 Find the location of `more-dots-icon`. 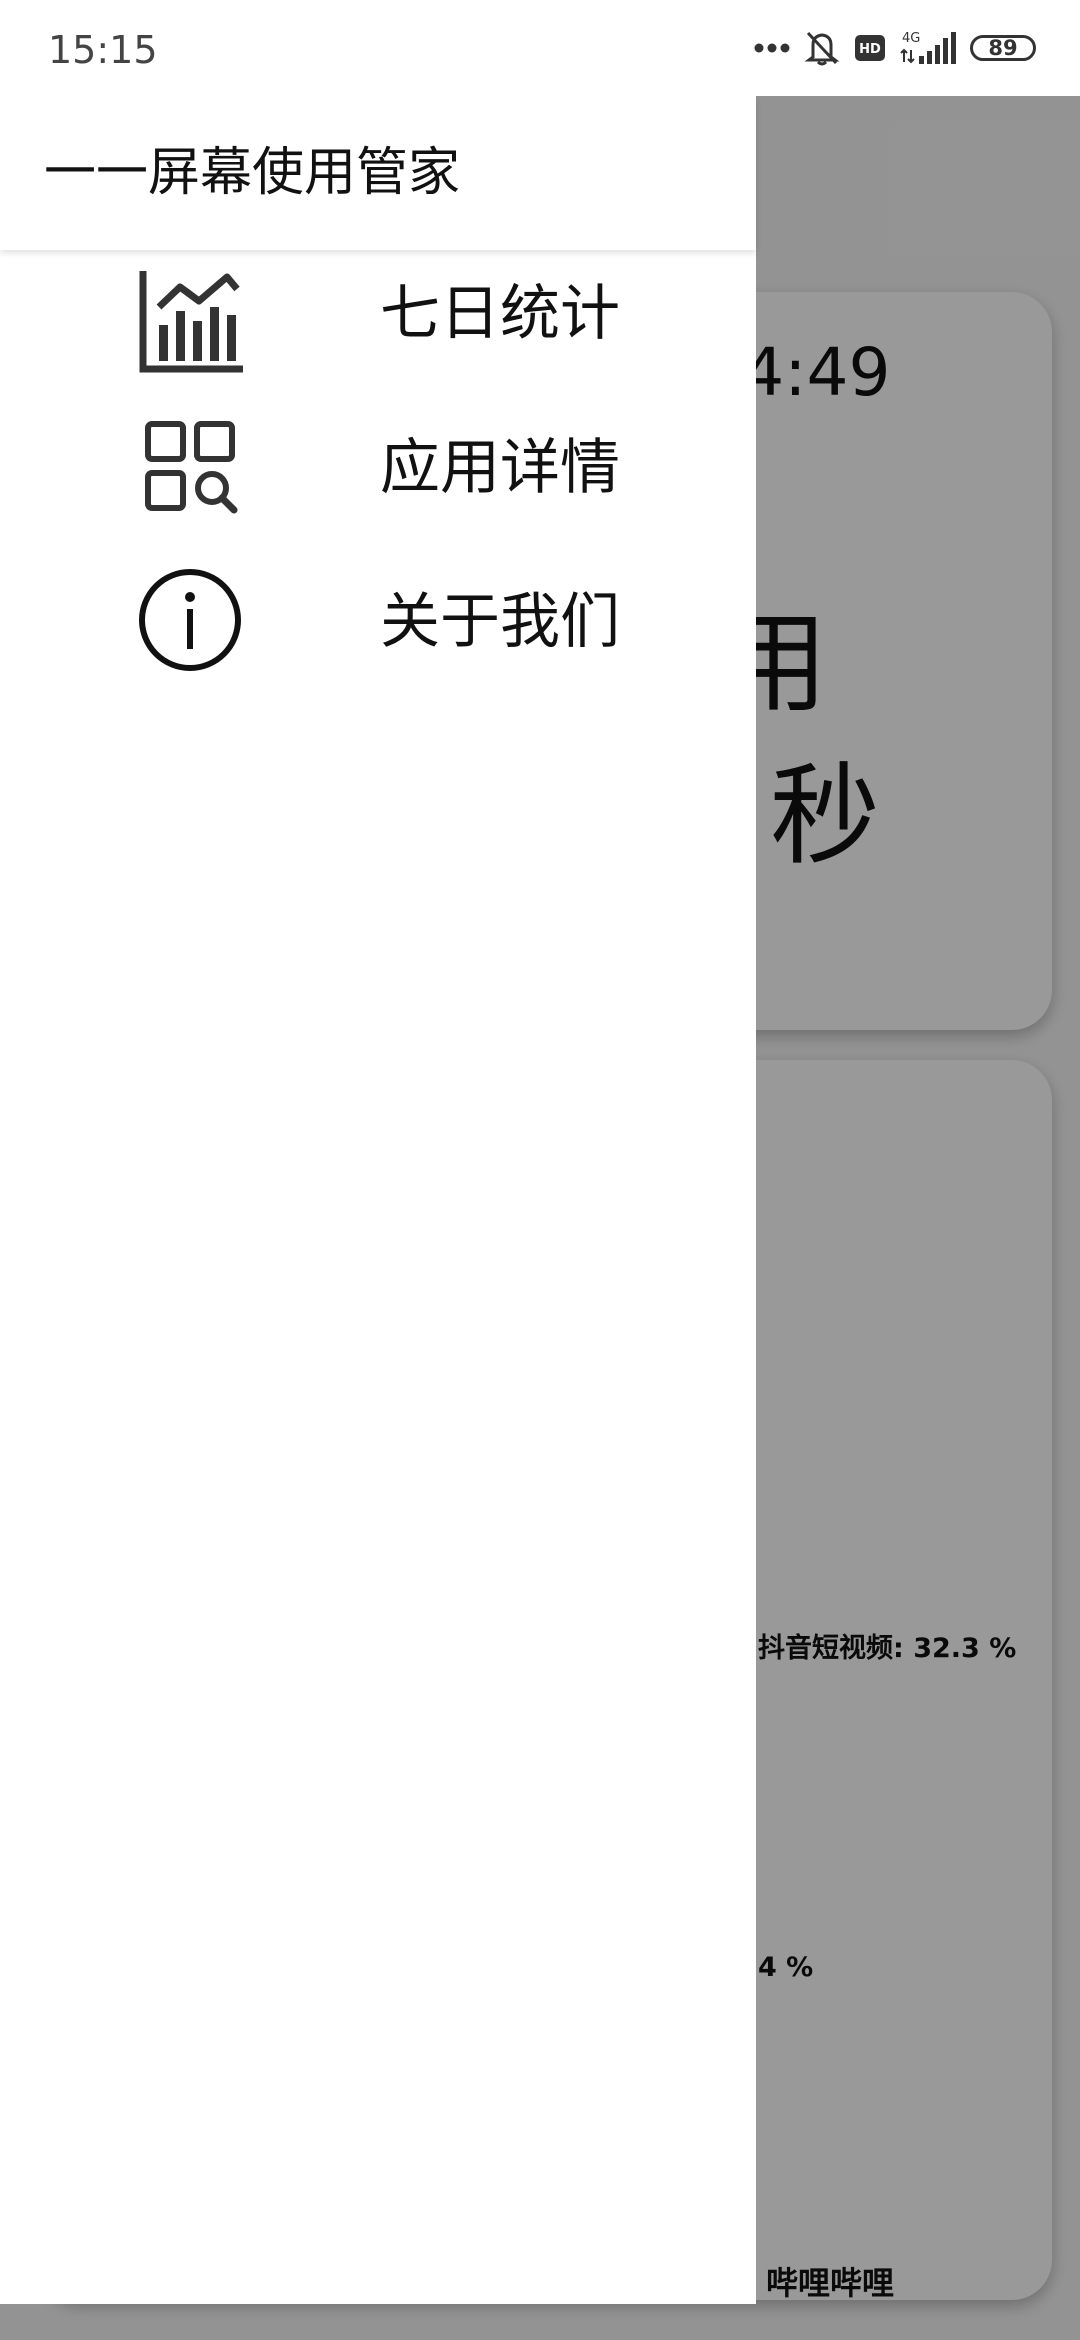

more-dots-icon is located at coordinates (772, 48).